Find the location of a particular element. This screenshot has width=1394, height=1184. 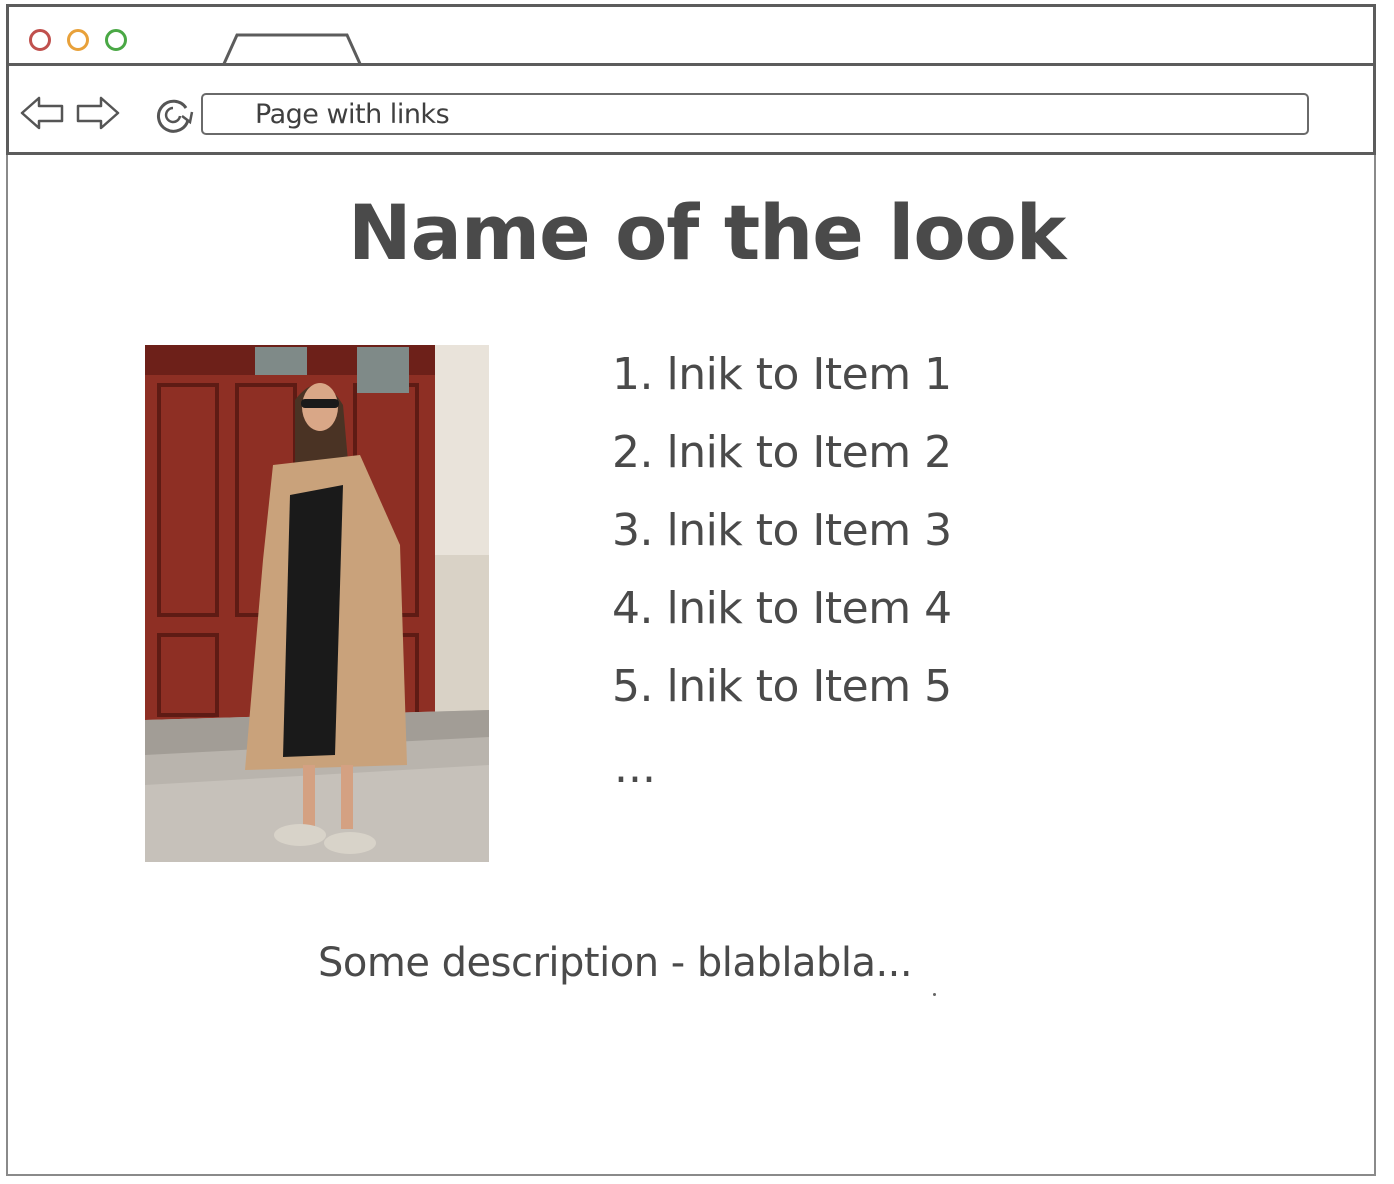

look-photo is located at coordinates (317, 603).